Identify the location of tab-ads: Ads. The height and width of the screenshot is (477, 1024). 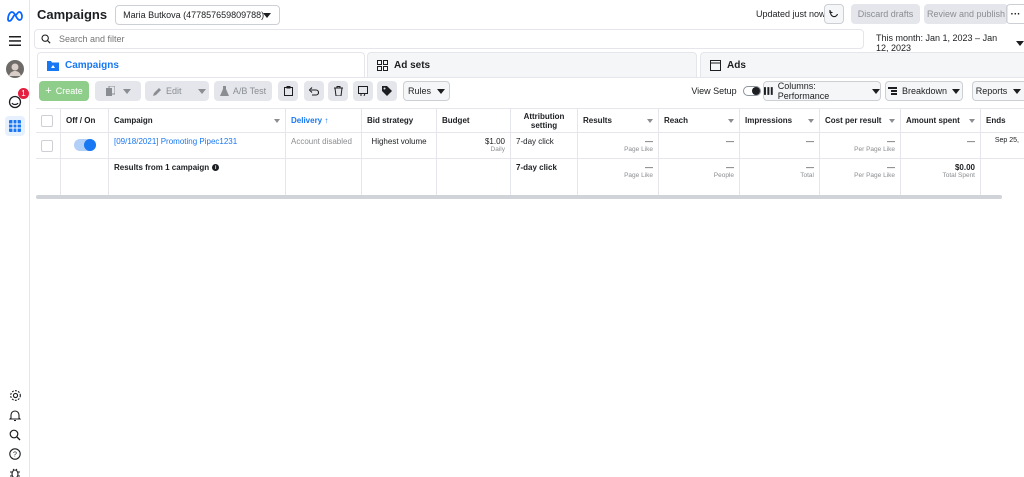
(862, 64).